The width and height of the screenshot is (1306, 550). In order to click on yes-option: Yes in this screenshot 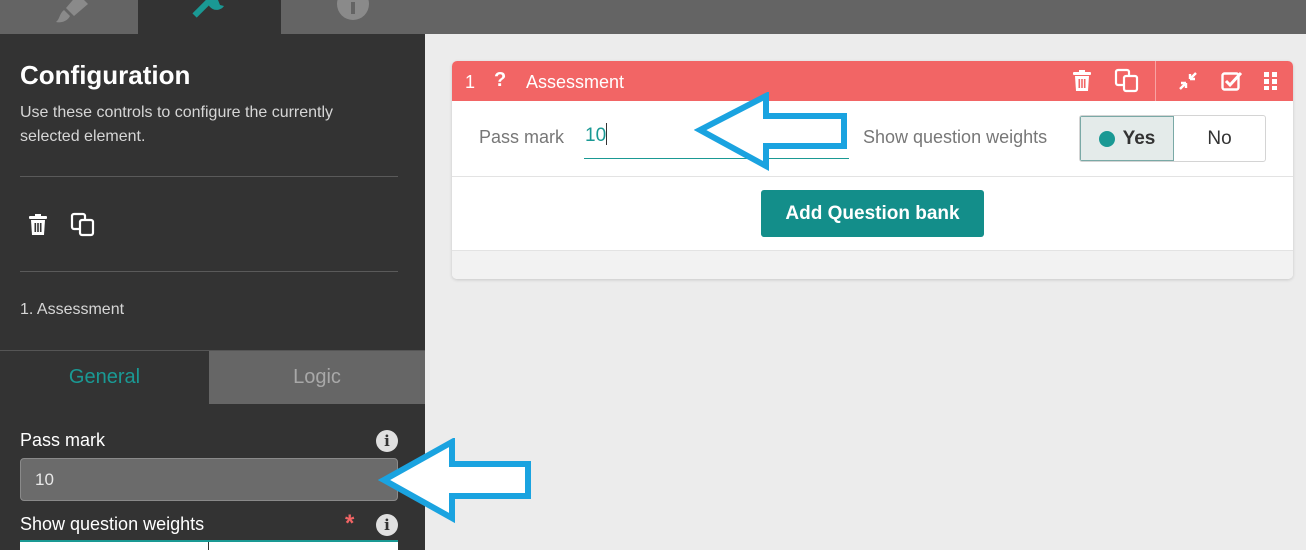, I will do `click(1127, 138)`.